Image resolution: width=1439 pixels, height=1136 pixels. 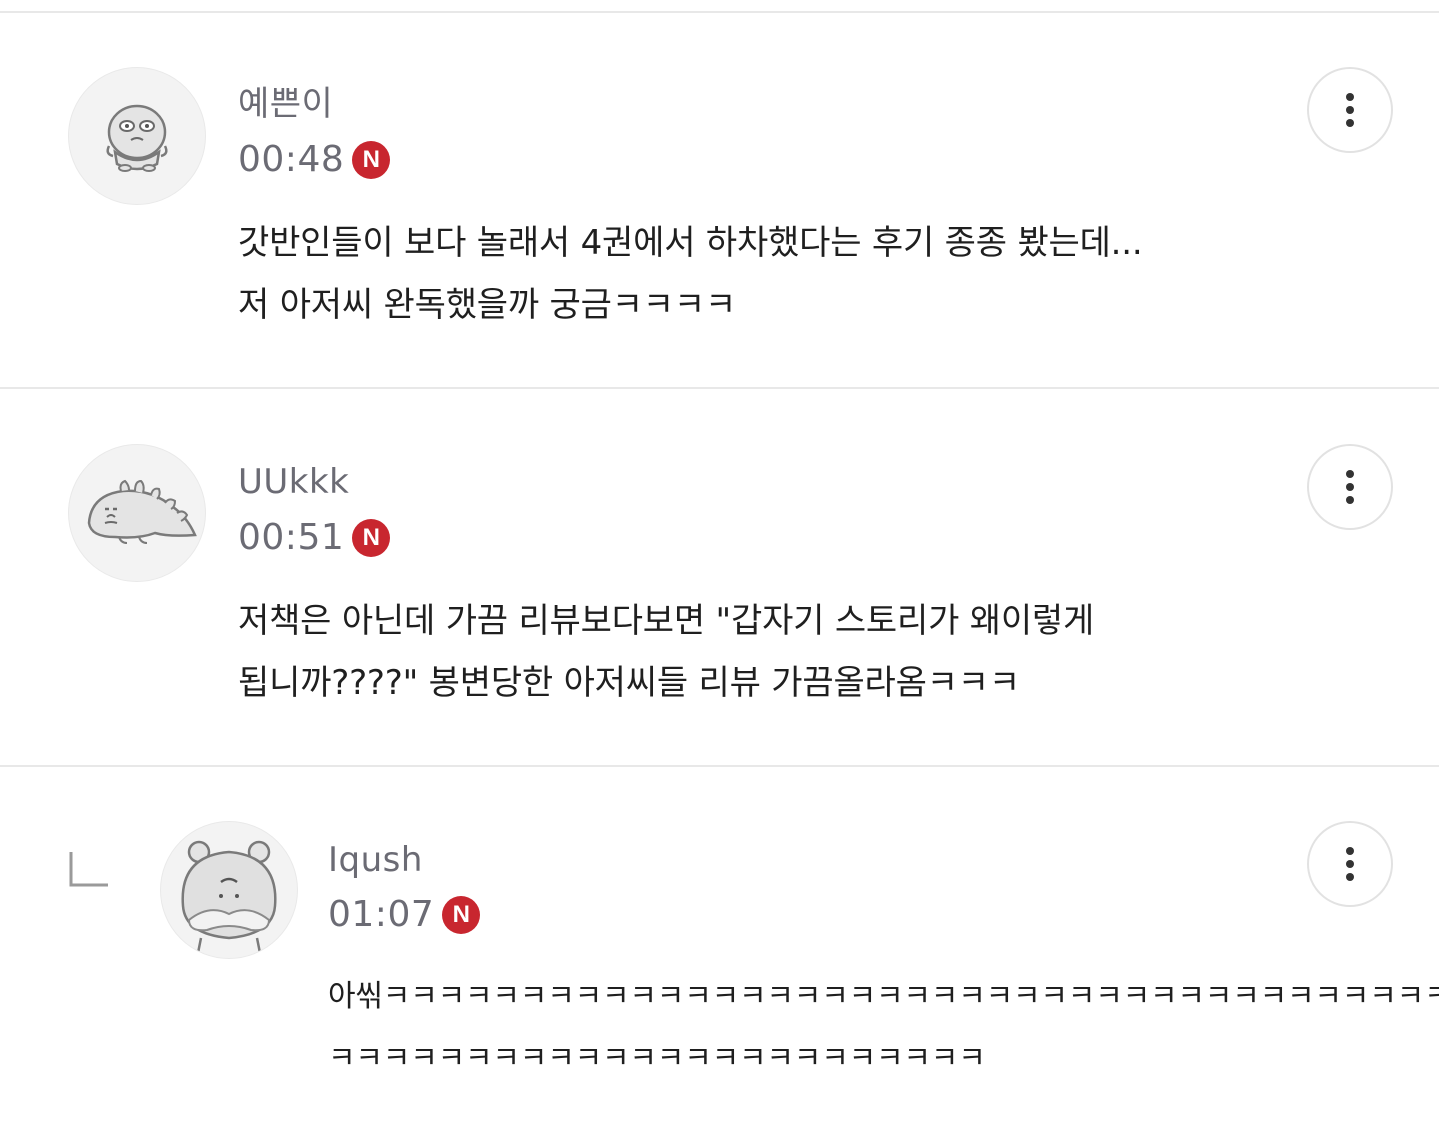 I want to click on top-divider, so click(x=719, y=12).